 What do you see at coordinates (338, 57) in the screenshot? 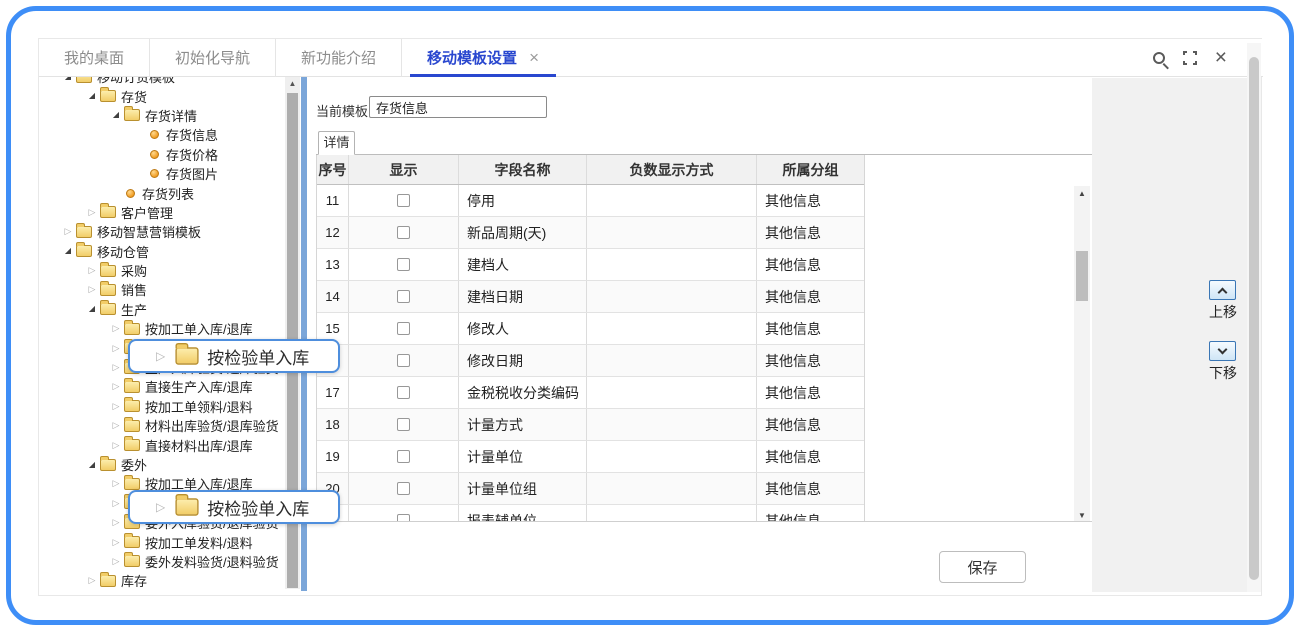
I see `tab-new-features: 新功能介绍` at bounding box center [338, 57].